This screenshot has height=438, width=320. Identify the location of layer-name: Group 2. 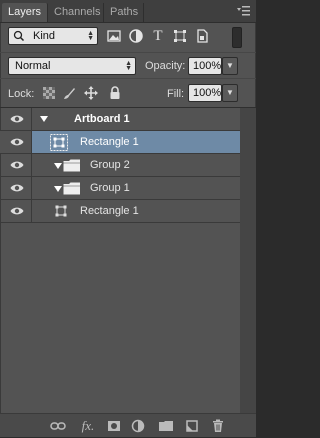
(110, 165).